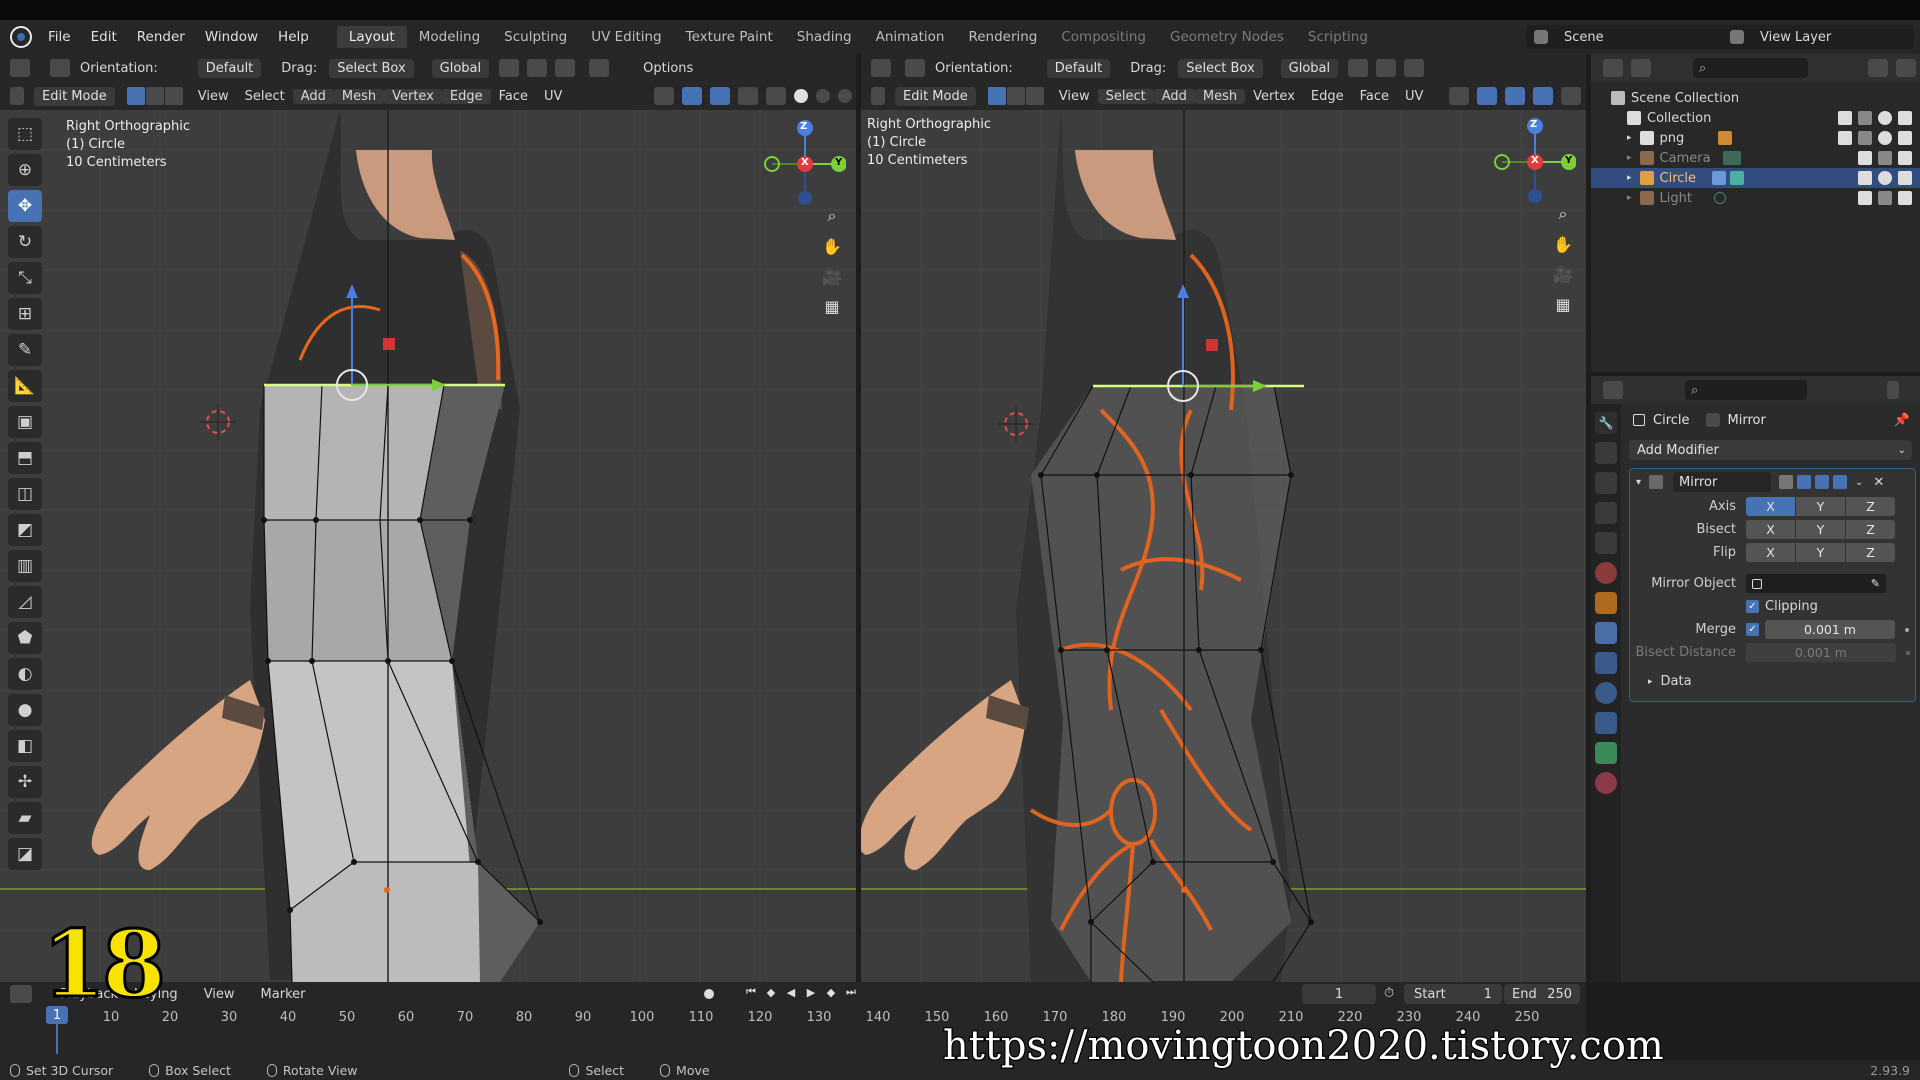  What do you see at coordinates (1820, 552) in the screenshot?
I see `flip-y-toggle: Y` at bounding box center [1820, 552].